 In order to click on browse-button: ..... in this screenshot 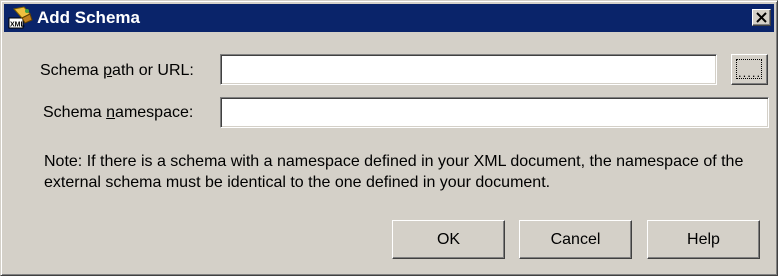, I will do `click(749, 69)`.